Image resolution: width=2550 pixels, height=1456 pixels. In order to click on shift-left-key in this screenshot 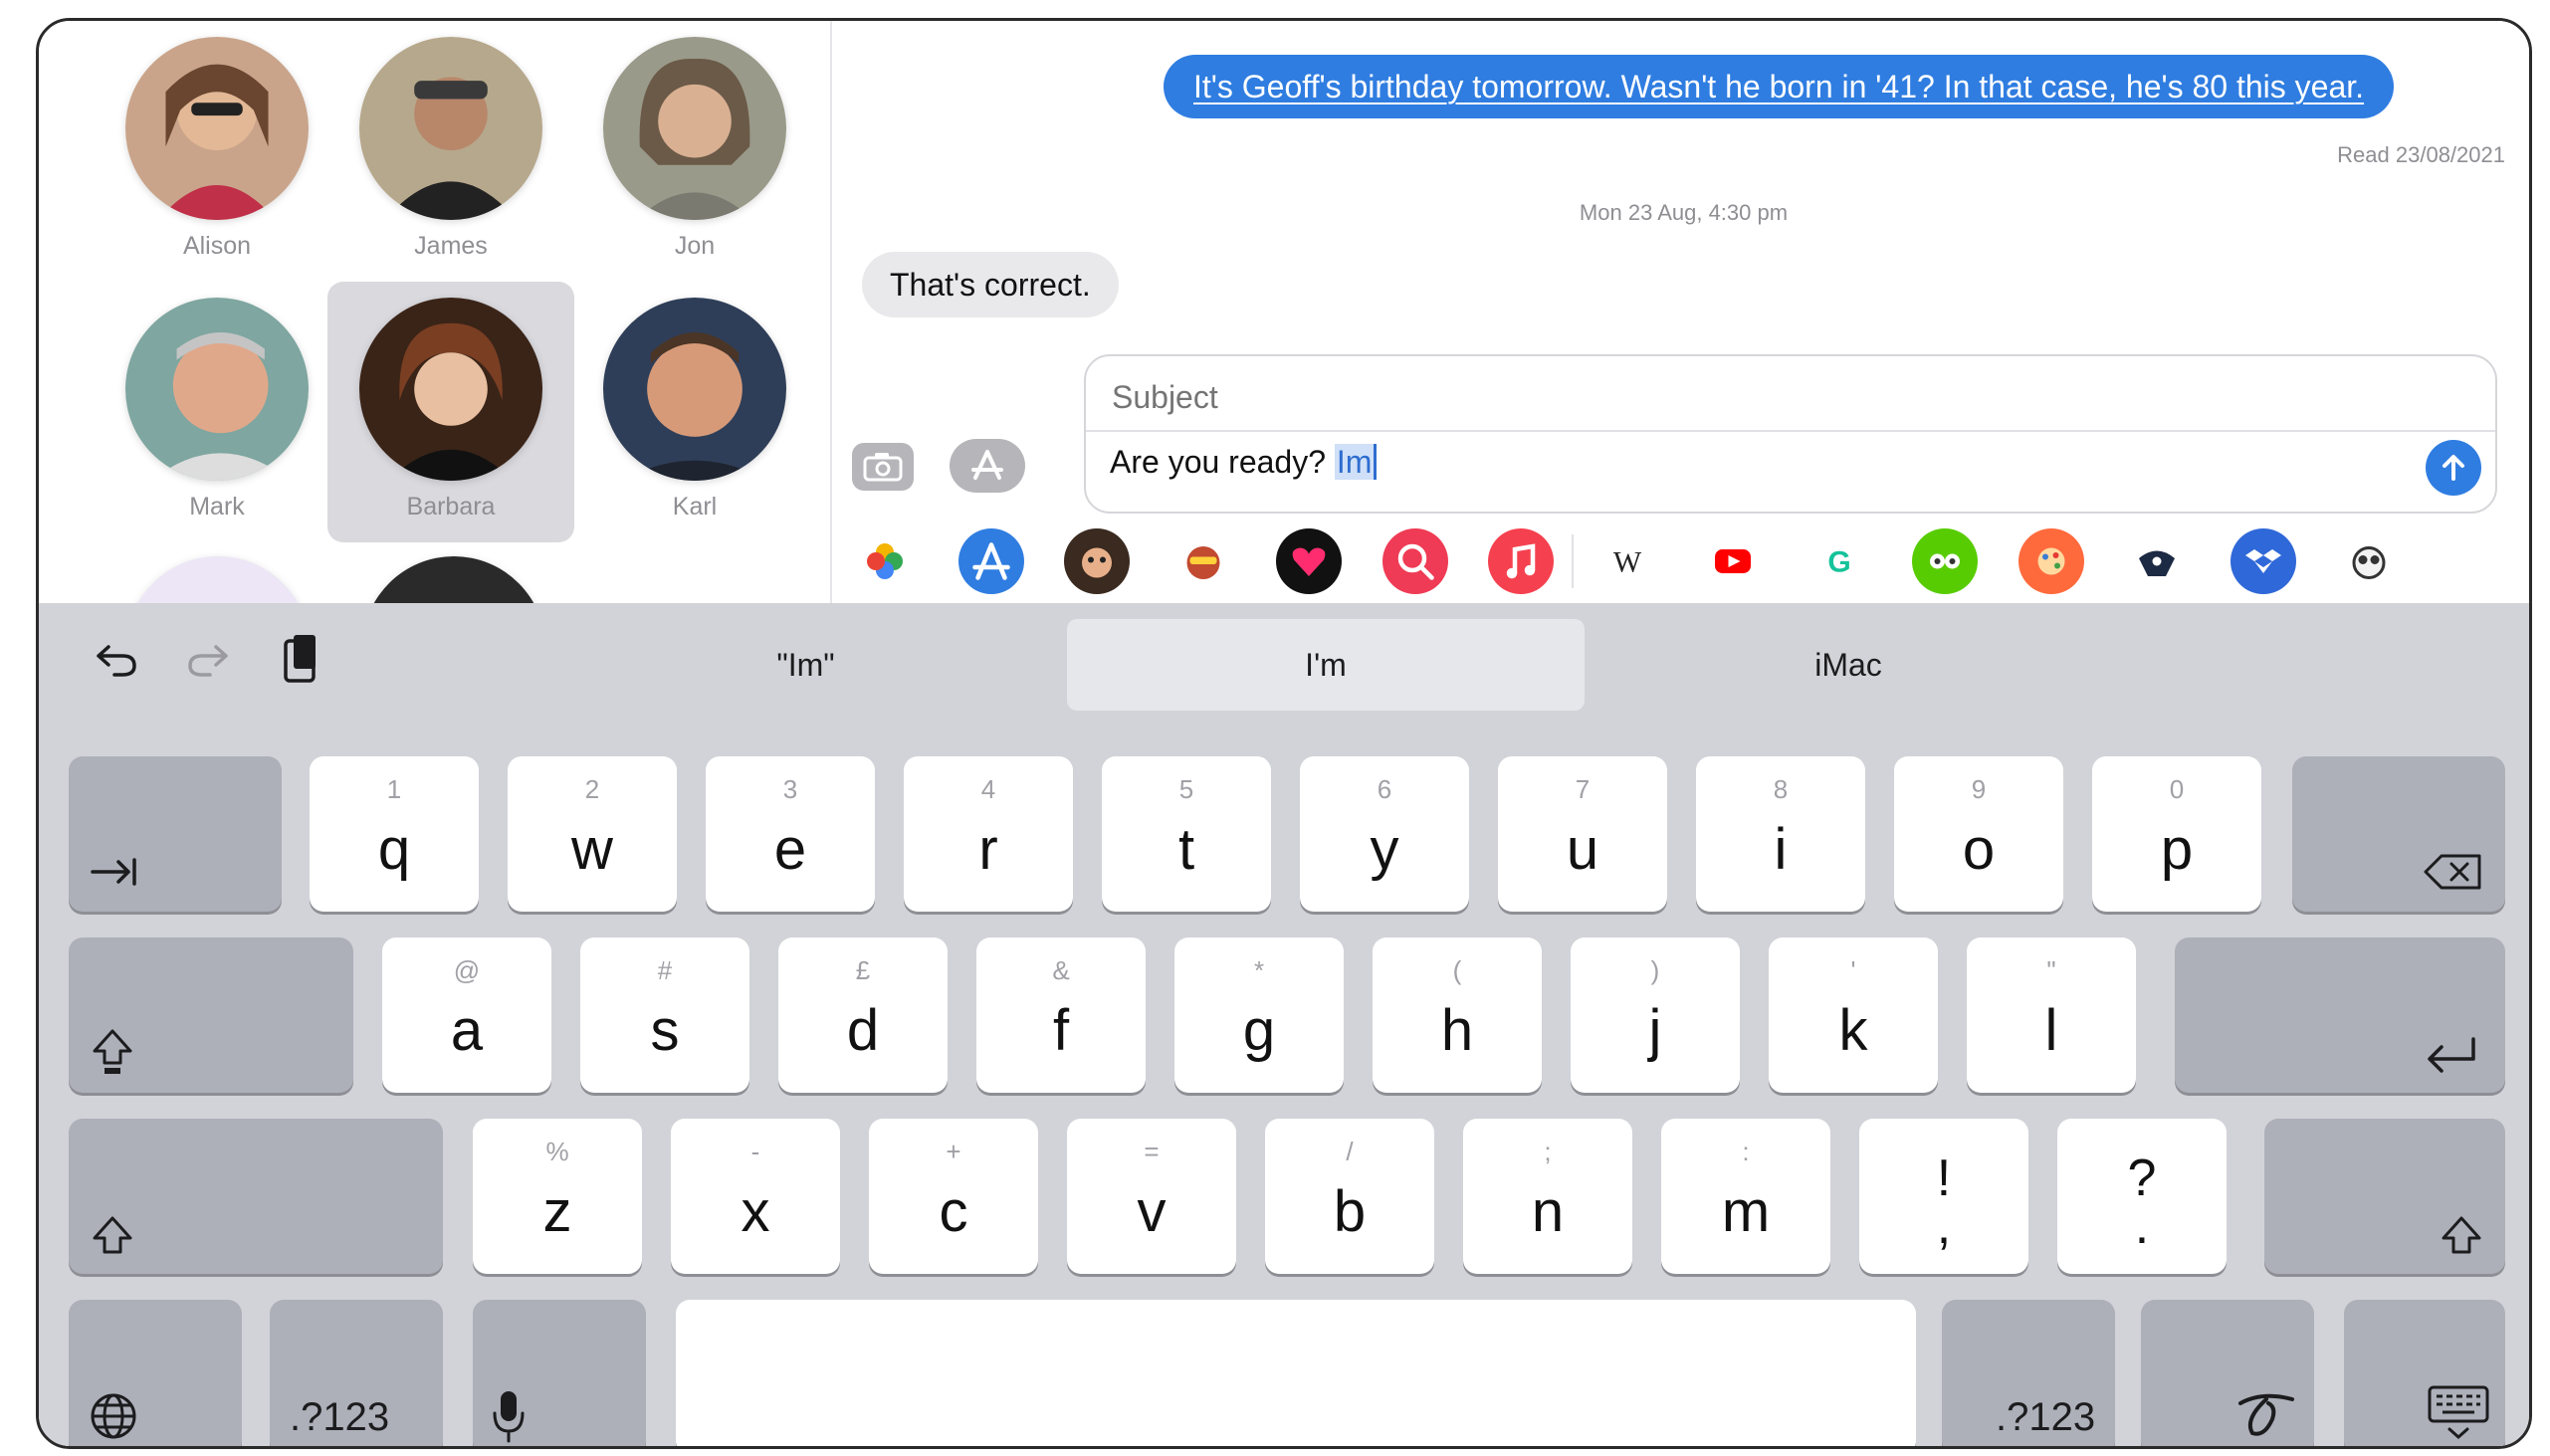, I will do `click(256, 1196)`.